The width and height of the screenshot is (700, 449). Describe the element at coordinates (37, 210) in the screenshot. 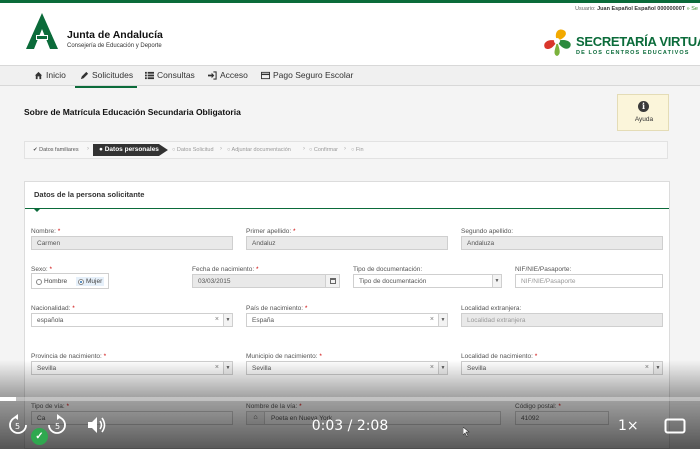

I see `panel-notch` at that location.